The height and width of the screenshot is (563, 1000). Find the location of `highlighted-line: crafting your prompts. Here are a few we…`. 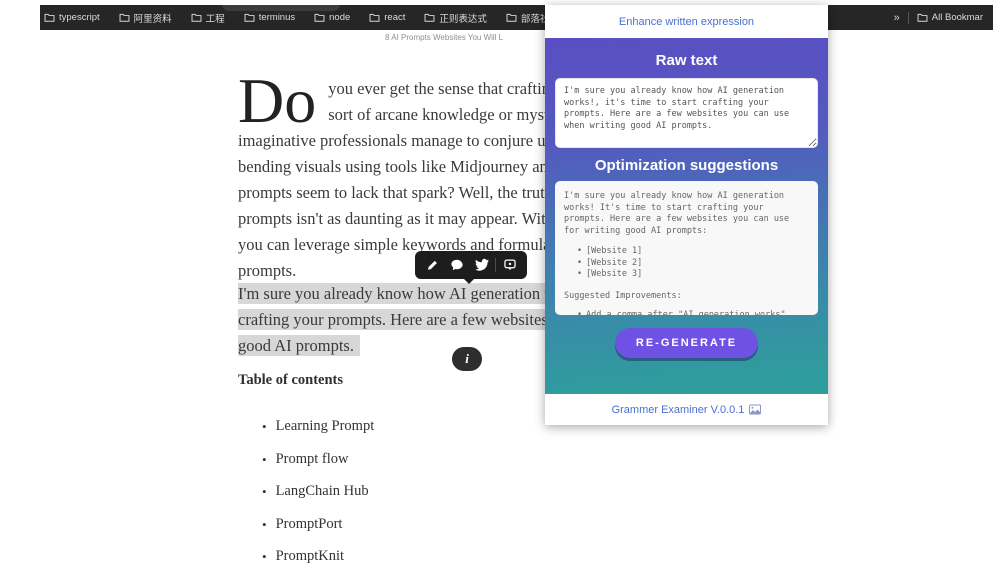

highlighted-line: crafting your prompts. Here are a few we… is located at coordinates (406, 320).